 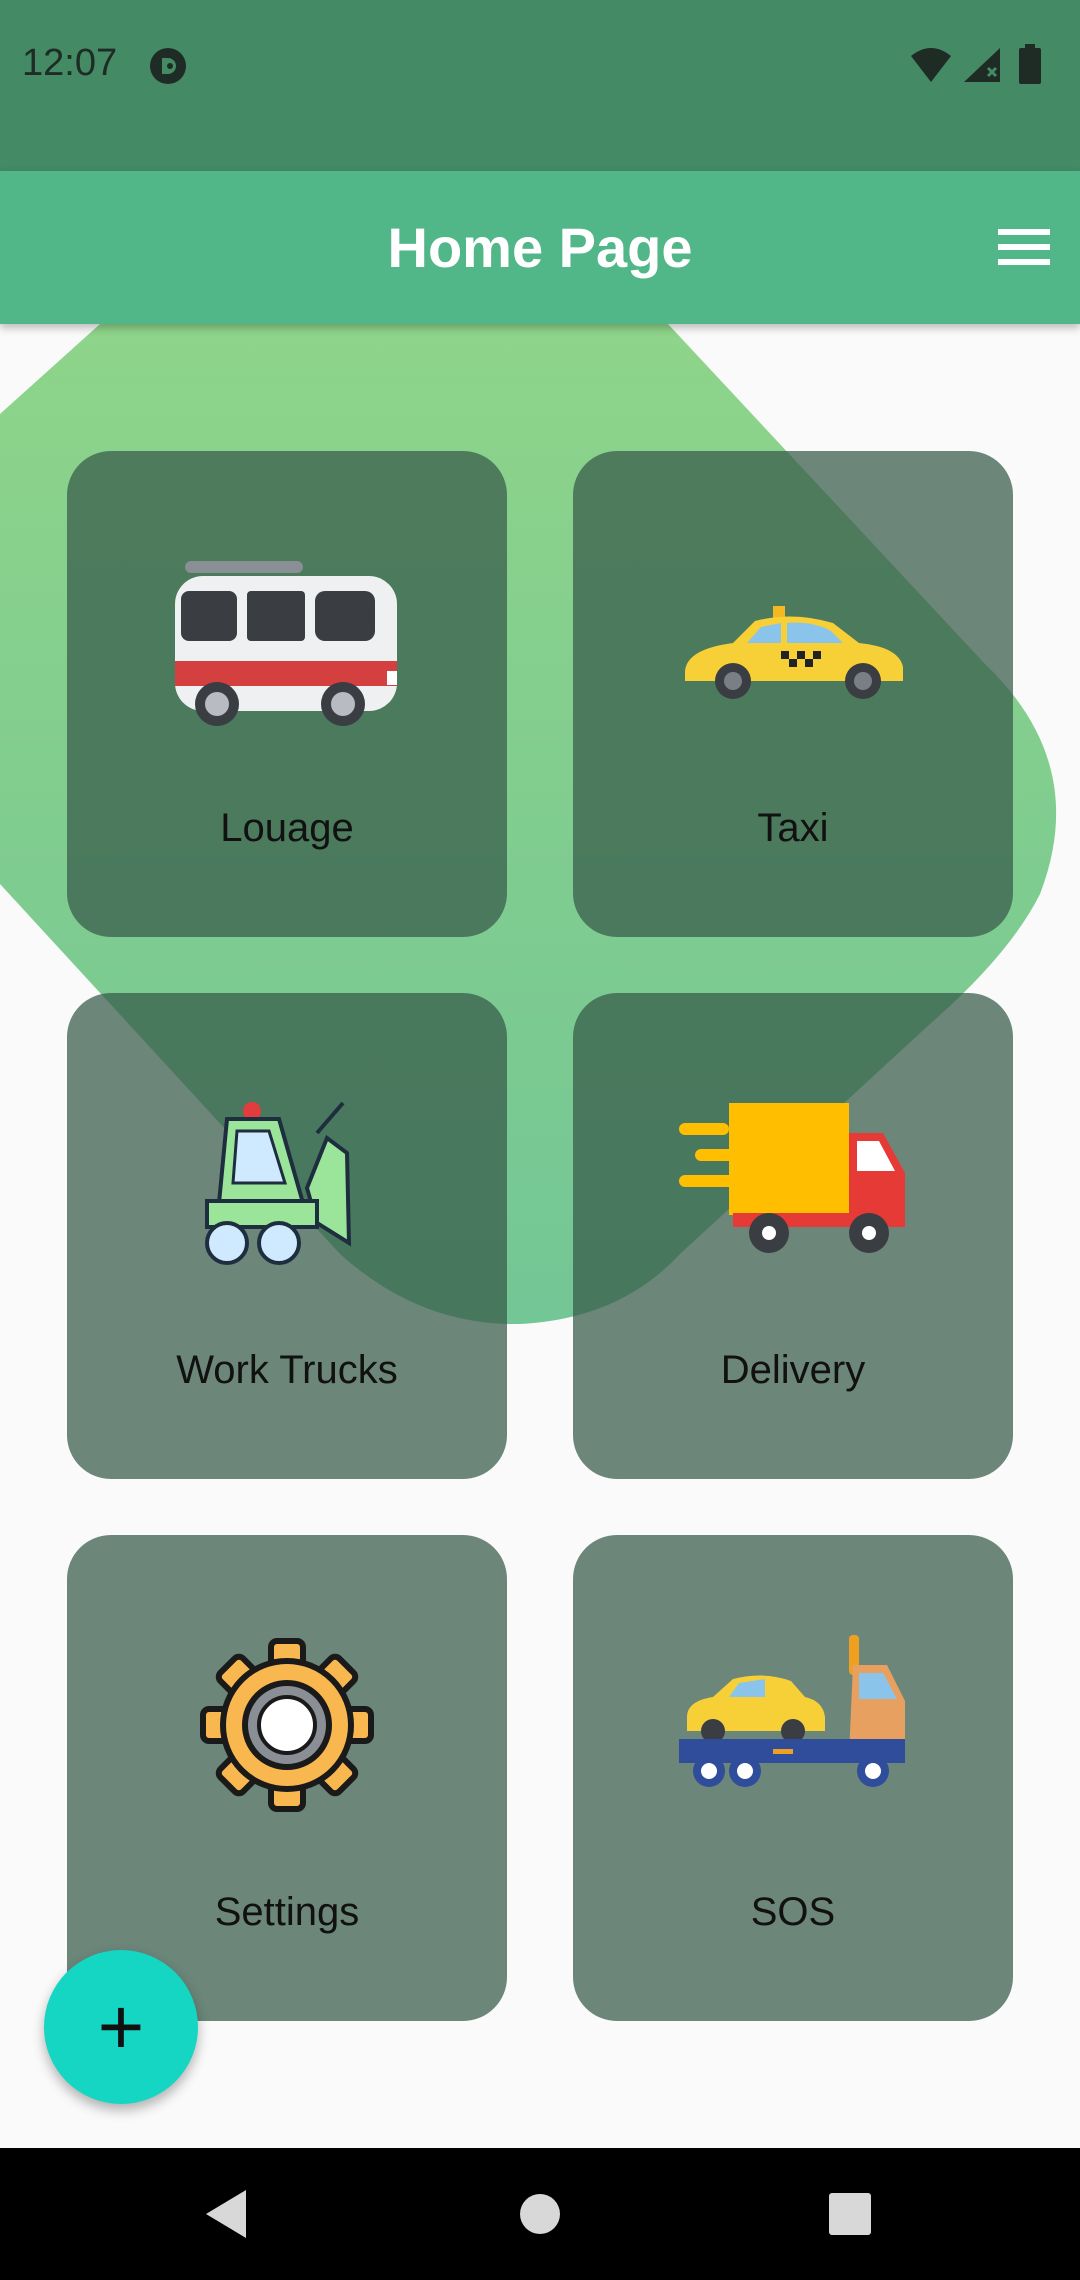 I want to click on hamburger-menu-icon, so click(x=1024, y=247).